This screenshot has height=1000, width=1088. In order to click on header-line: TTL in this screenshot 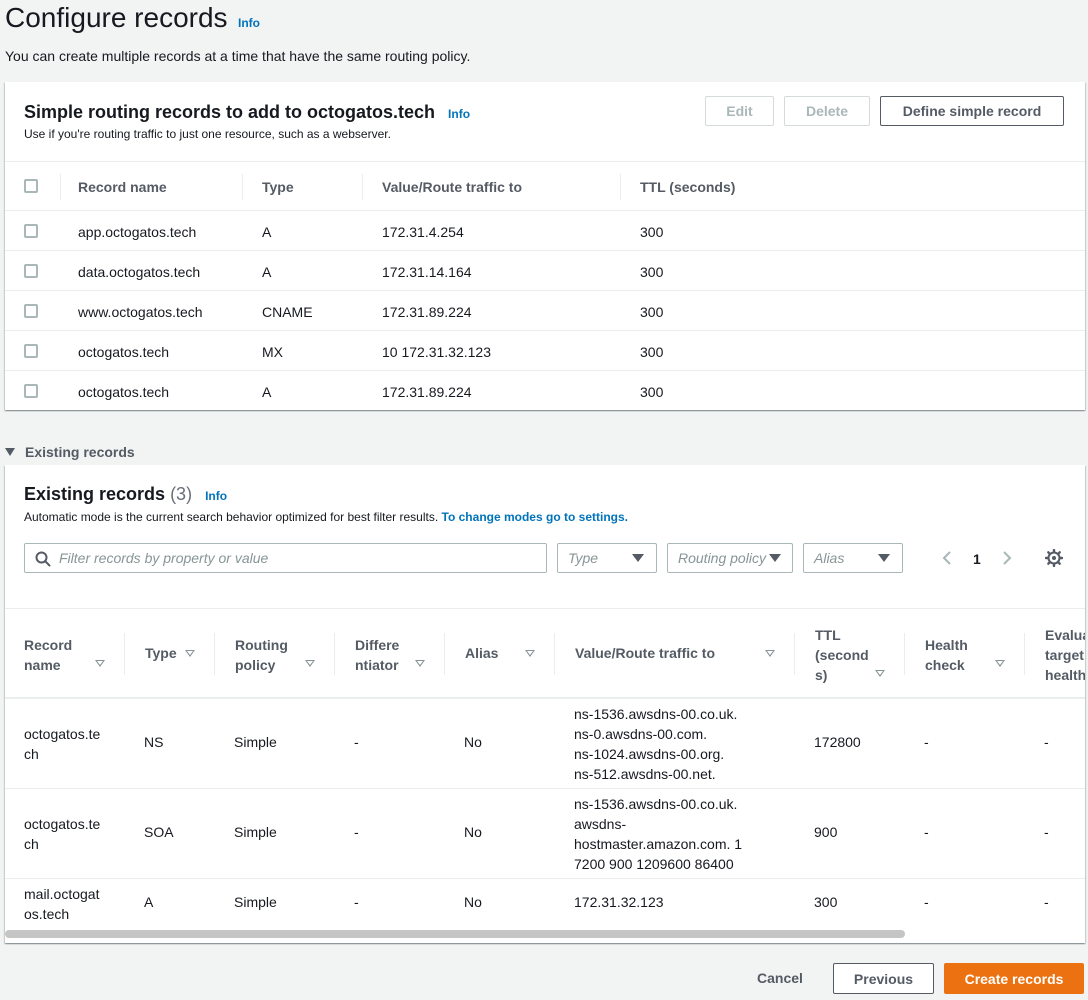, I will do `click(828, 635)`.